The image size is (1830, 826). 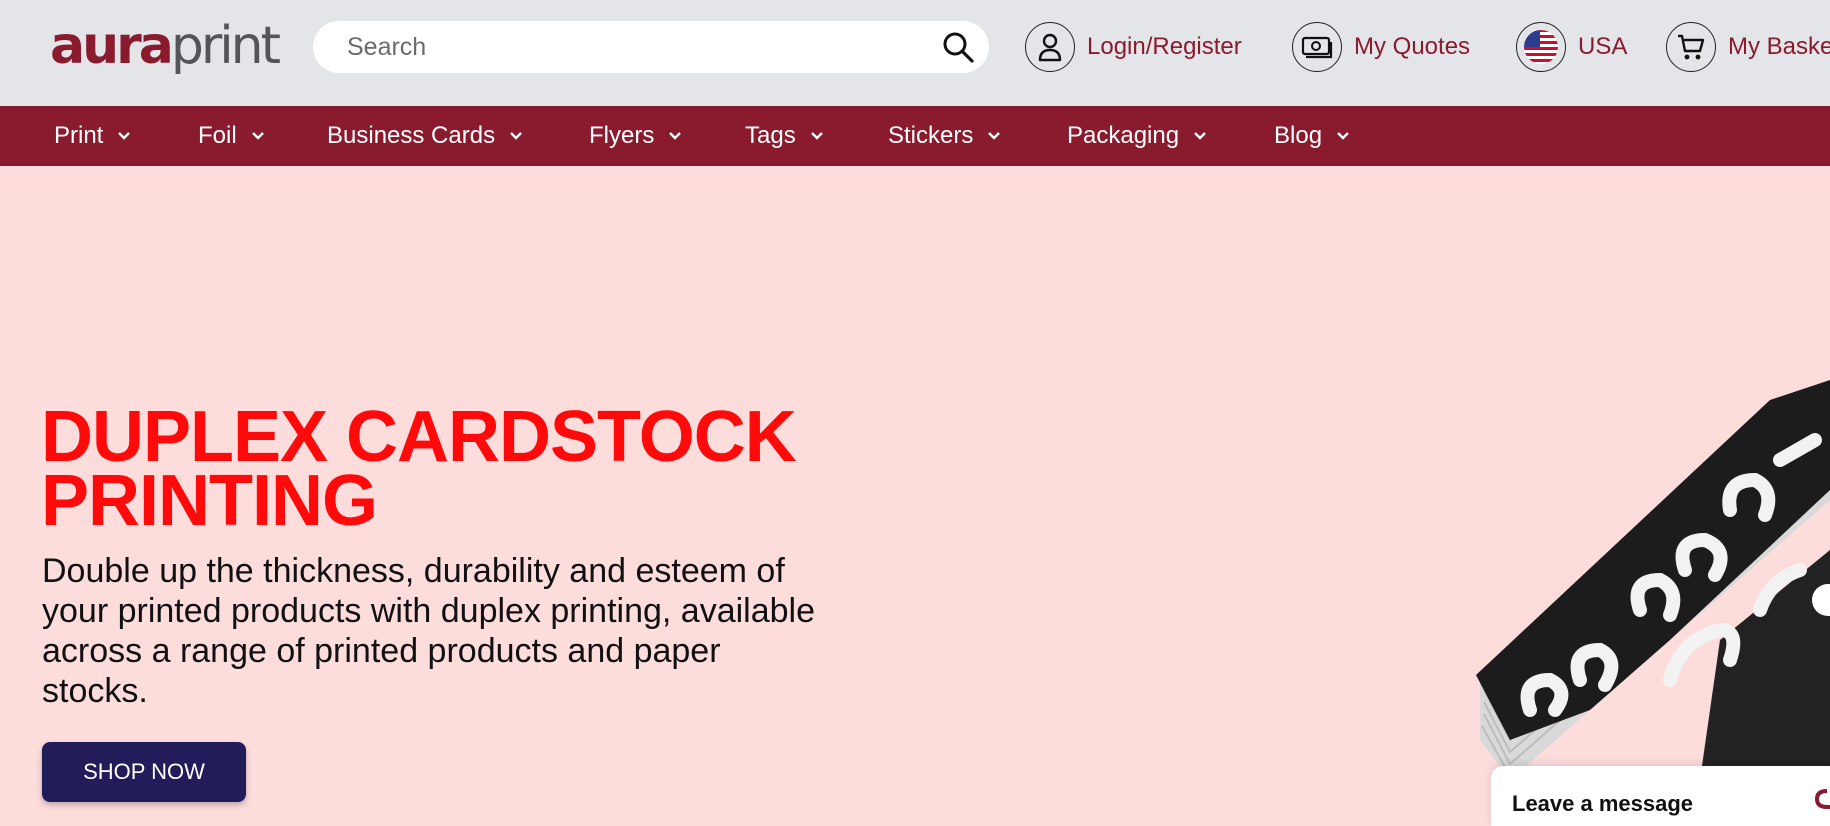 I want to click on shop-now-button: SHOP NOW, so click(x=144, y=772).